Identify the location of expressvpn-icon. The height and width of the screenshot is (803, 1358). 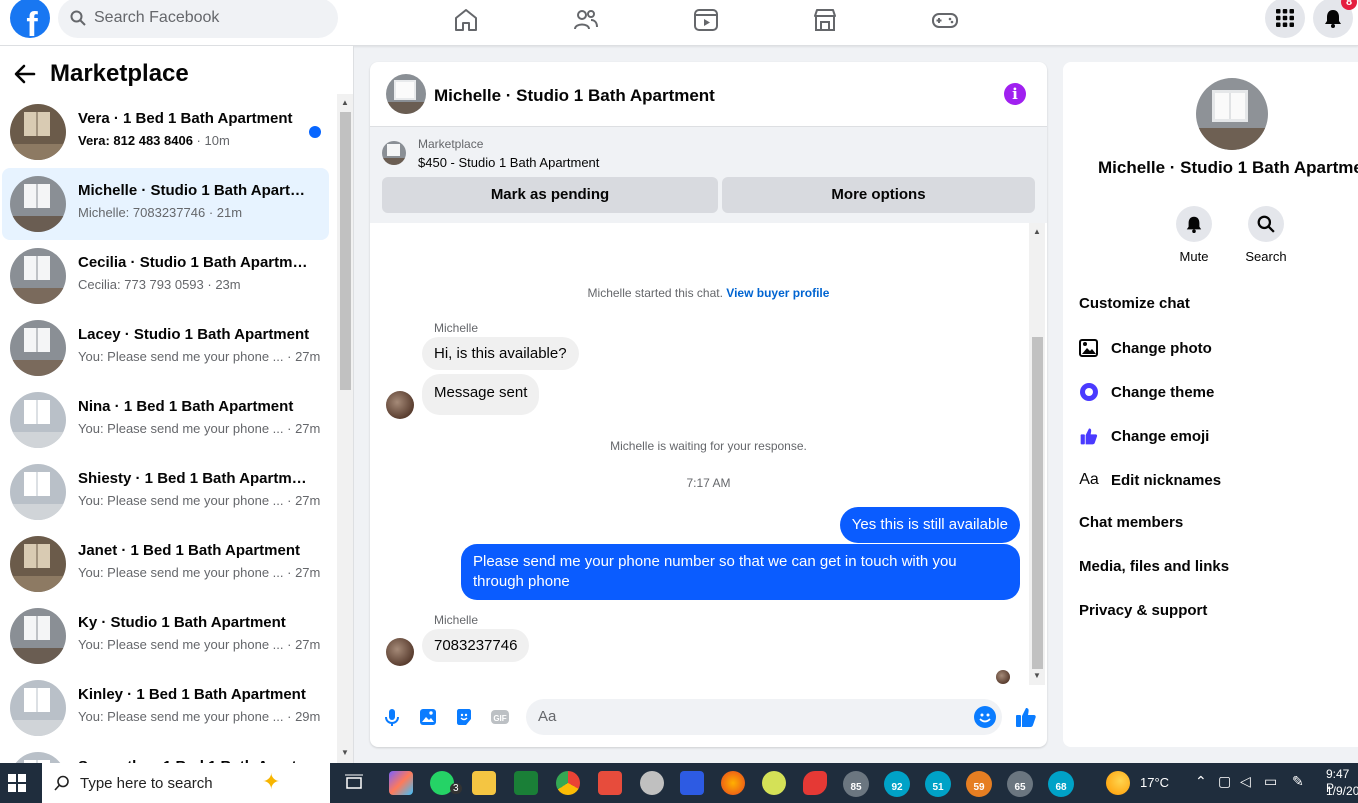
(815, 783).